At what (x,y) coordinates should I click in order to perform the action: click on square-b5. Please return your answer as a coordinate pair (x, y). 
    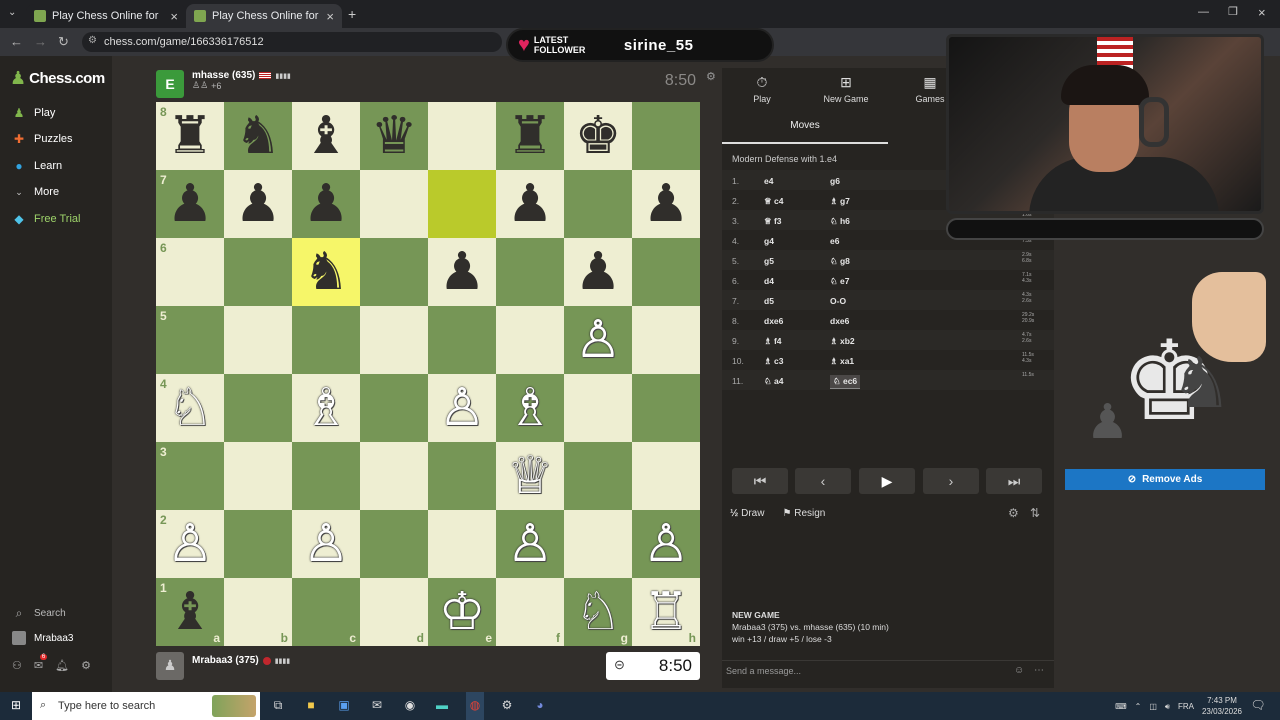
    Looking at the image, I should click on (258, 340).